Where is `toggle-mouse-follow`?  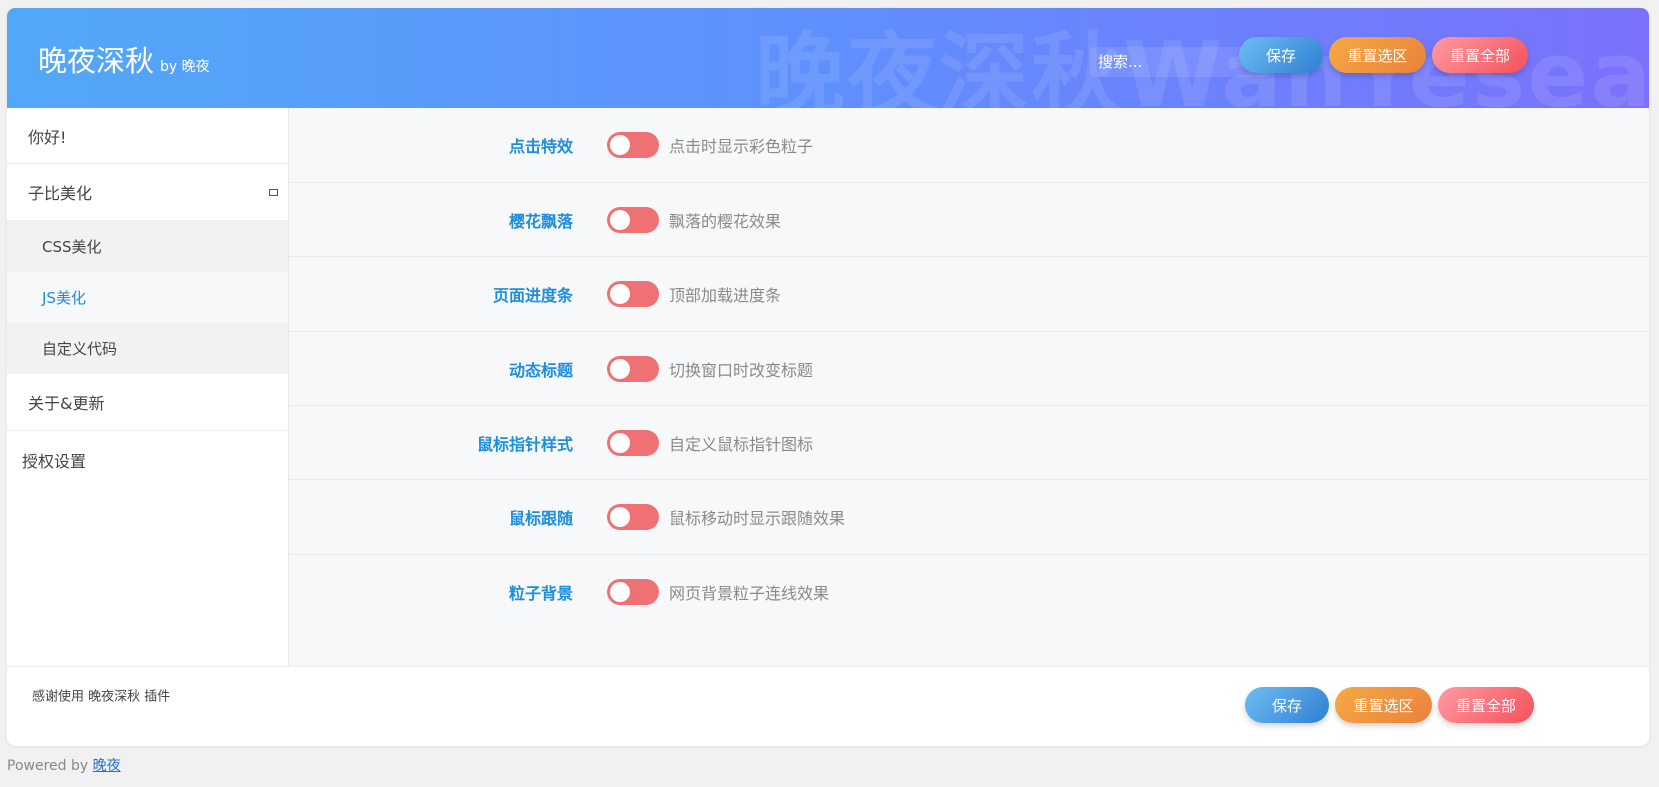
toggle-mouse-follow is located at coordinates (633, 517).